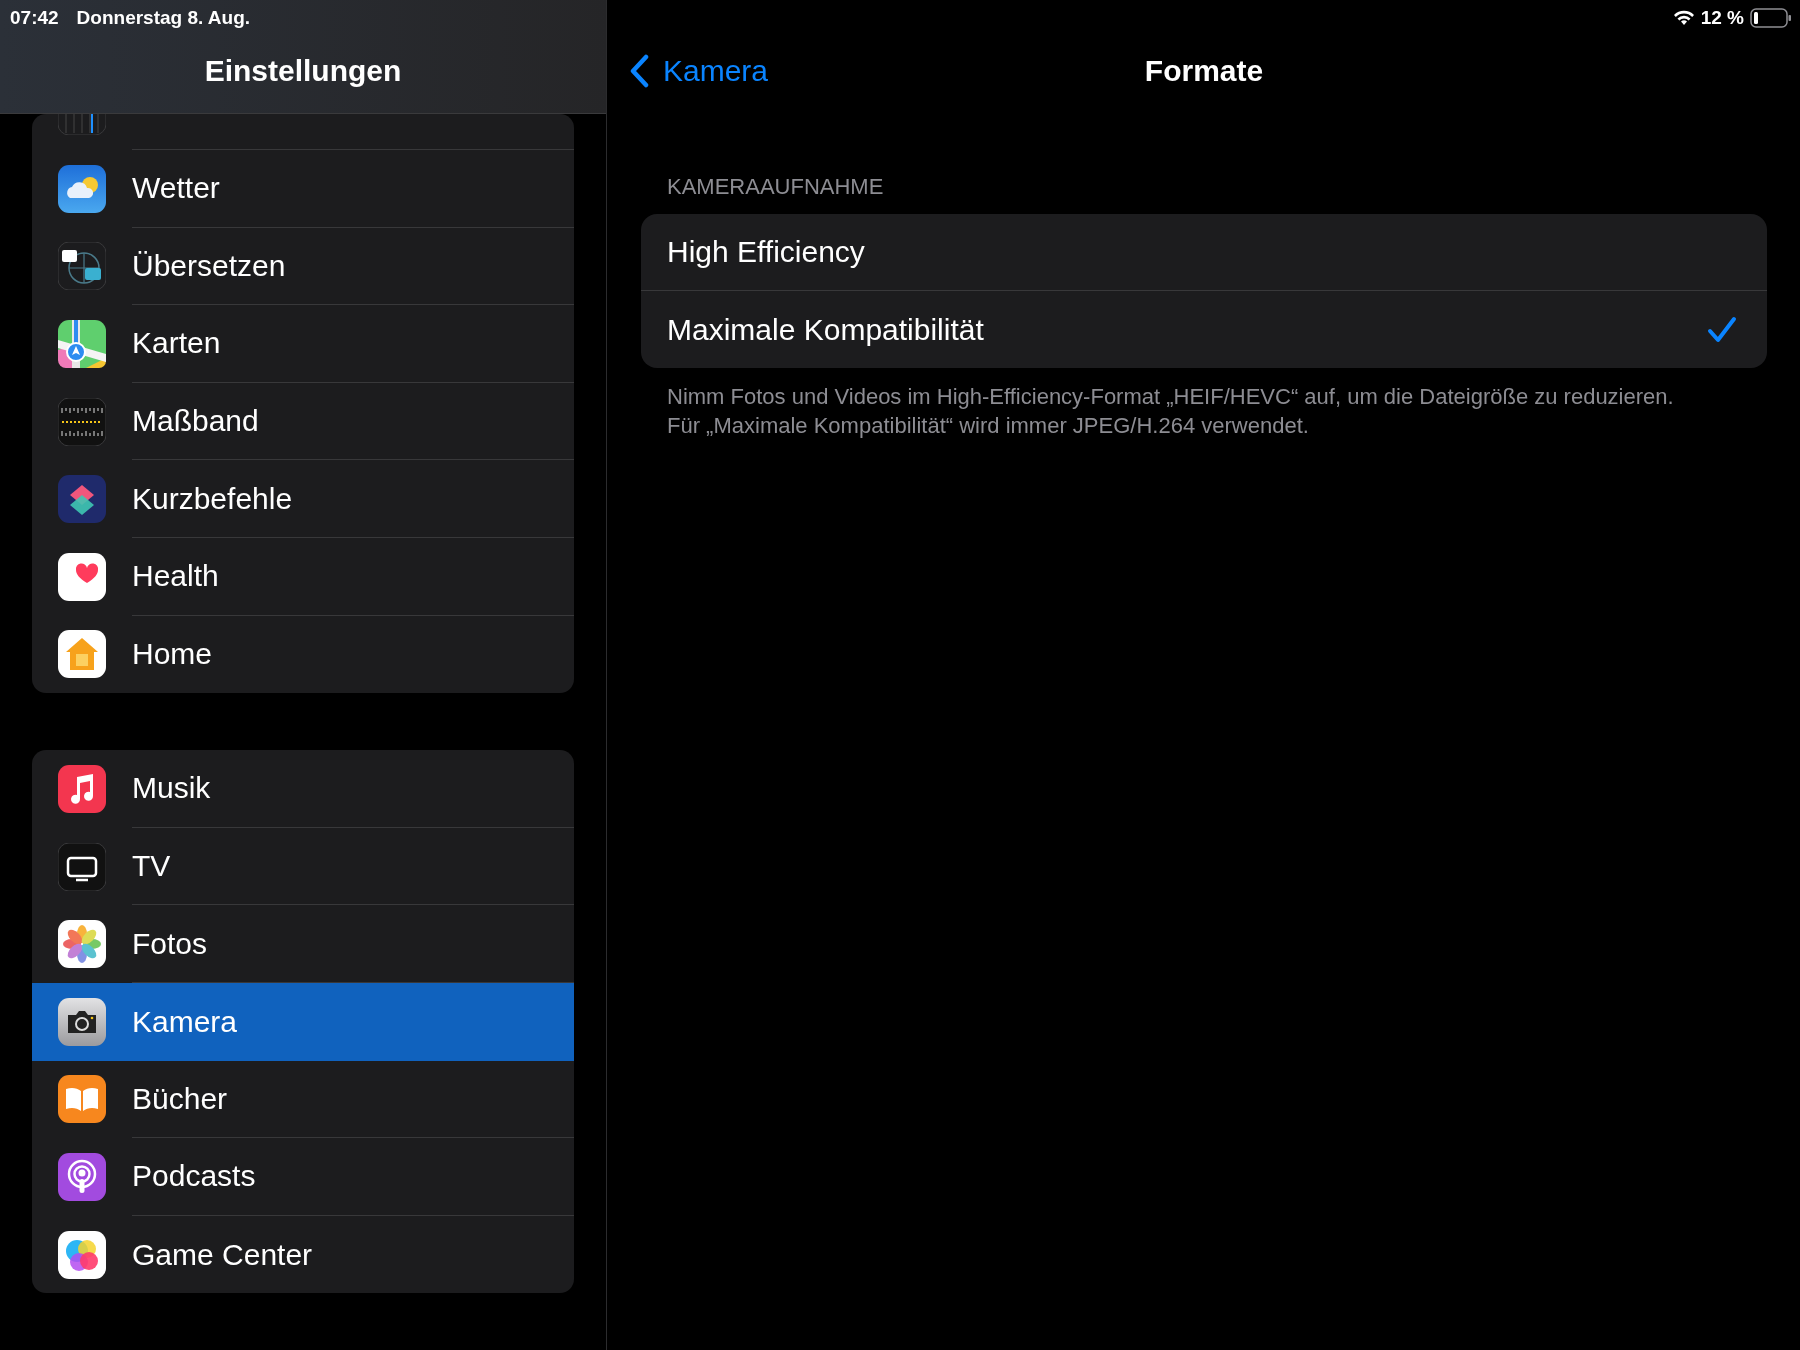 This screenshot has width=1800, height=1350. What do you see at coordinates (163, 18) in the screenshot?
I see `status-date: Donnerstag 8. Aug.` at bounding box center [163, 18].